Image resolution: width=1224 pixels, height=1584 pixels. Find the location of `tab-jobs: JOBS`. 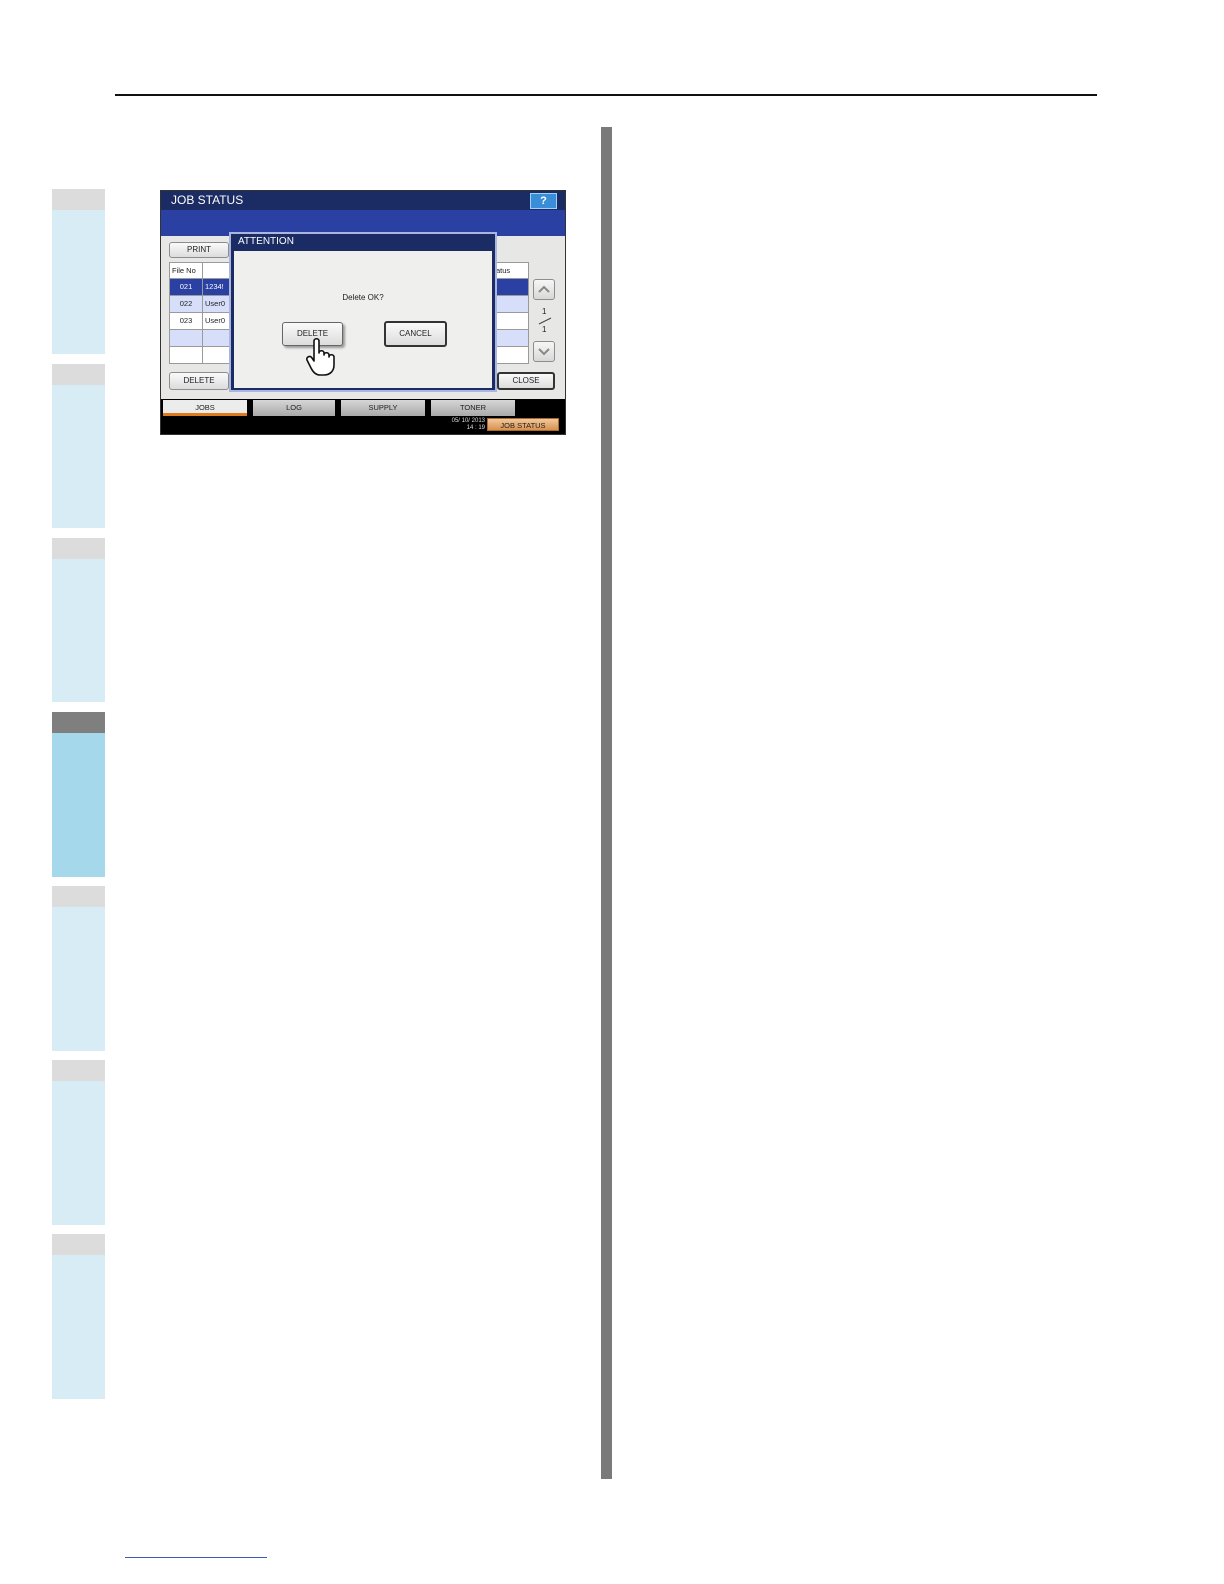

tab-jobs: JOBS is located at coordinates (205, 408).